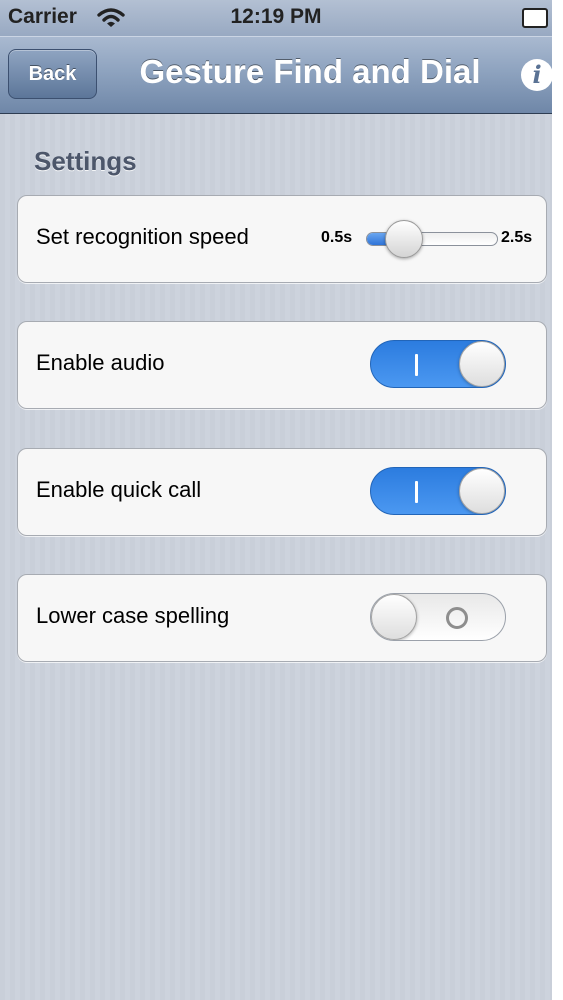 The width and height of the screenshot is (563, 1000). Describe the element at coordinates (537, 75) in the screenshot. I see `info-icon: i` at that location.